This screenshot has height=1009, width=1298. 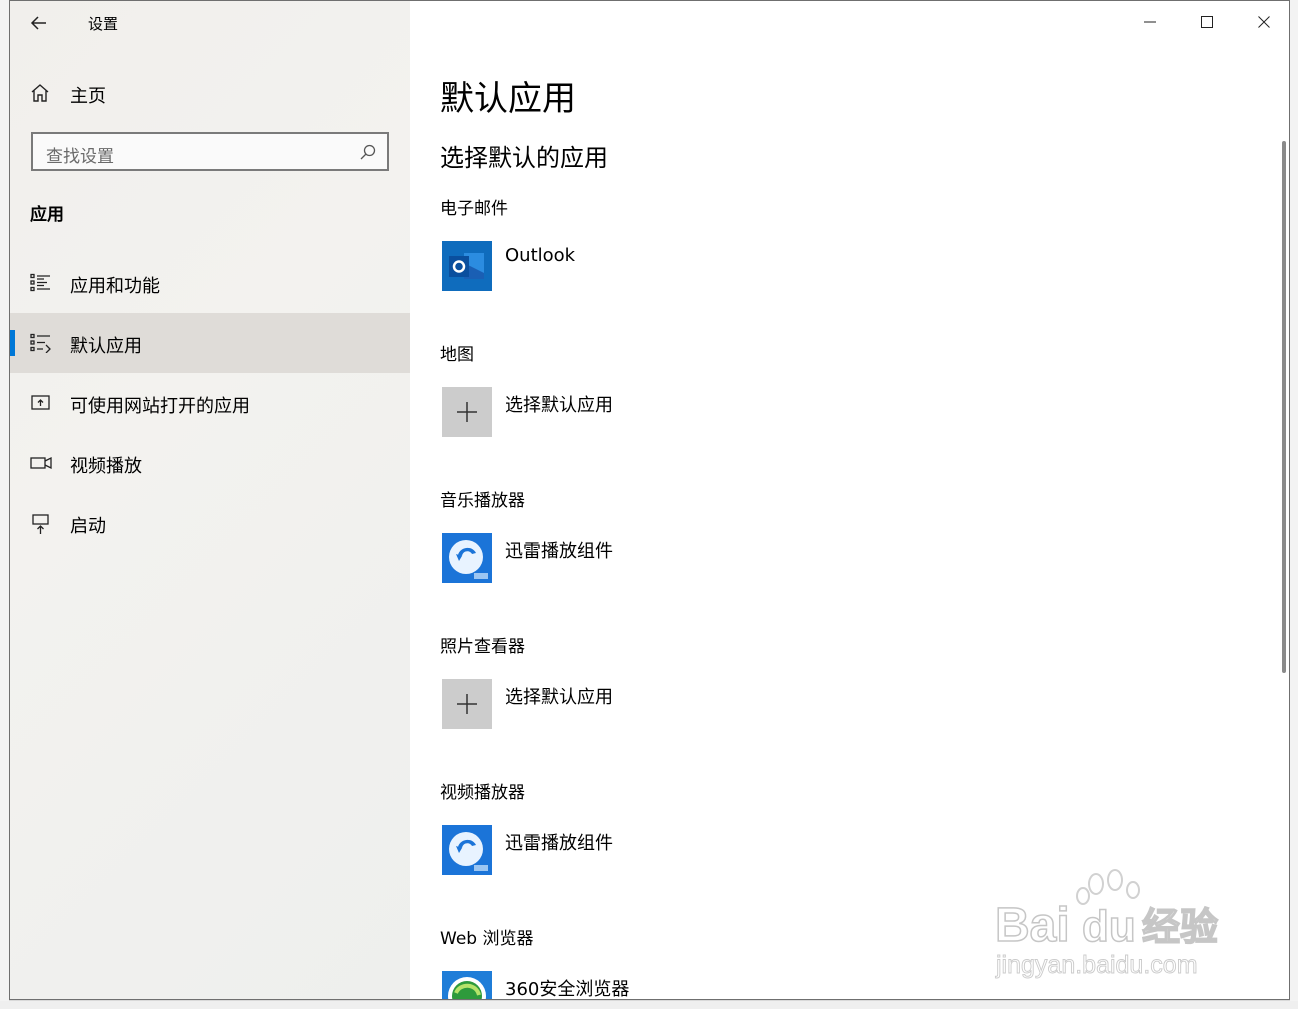 What do you see at coordinates (210, 523) in the screenshot?
I see `sidebar-item-startup: 启动` at bounding box center [210, 523].